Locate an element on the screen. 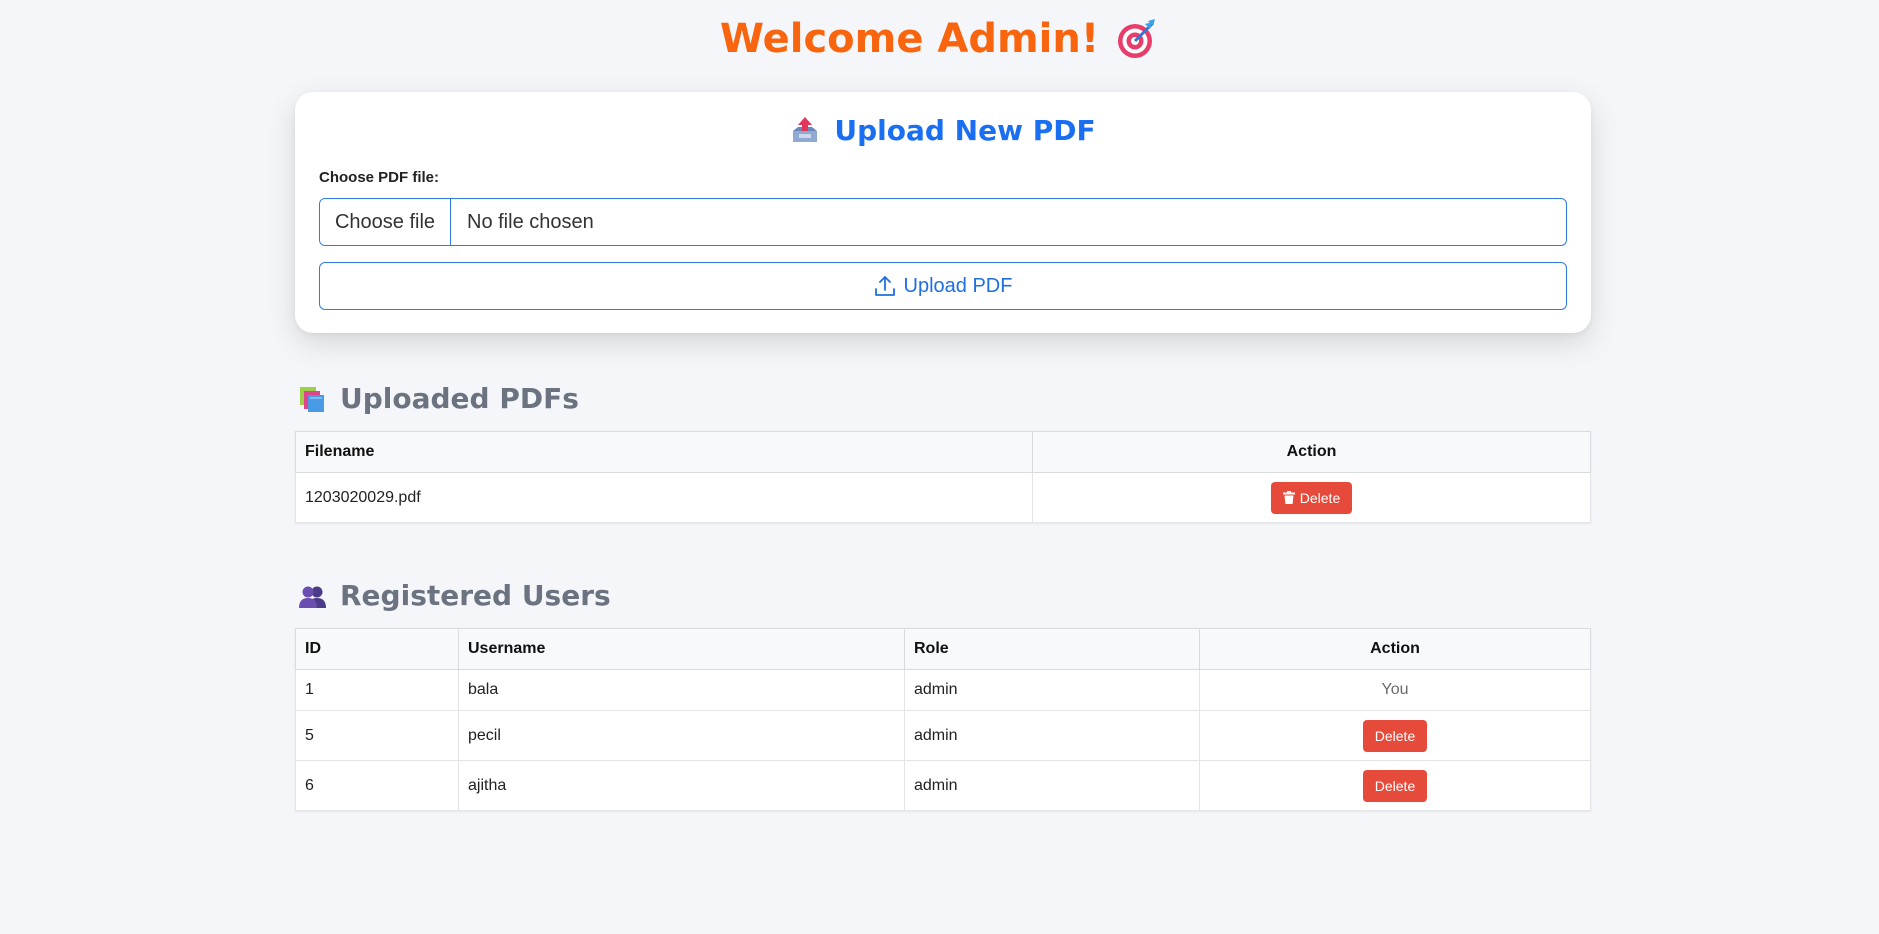 This screenshot has width=1879, height=934. delete-pdf-button: Delete is located at coordinates (1311, 497).